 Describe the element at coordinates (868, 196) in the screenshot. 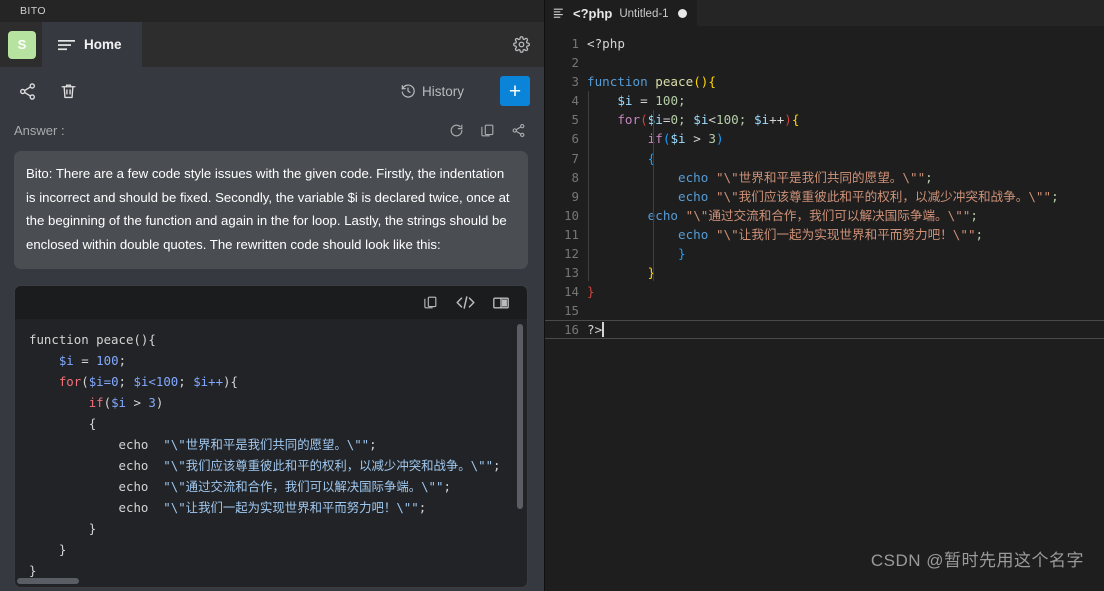

I see `editor-line: echo "\"我们应该尊重彼此和平的权利，以减少冲突和战争。\"";` at that location.